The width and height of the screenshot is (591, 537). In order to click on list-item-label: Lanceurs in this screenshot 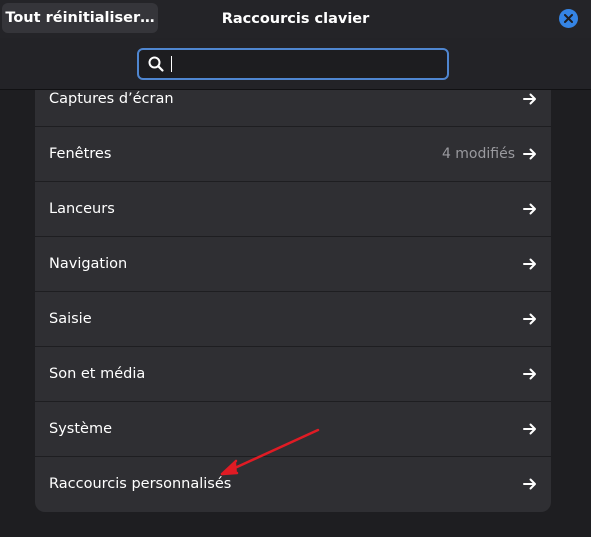, I will do `click(82, 209)`.